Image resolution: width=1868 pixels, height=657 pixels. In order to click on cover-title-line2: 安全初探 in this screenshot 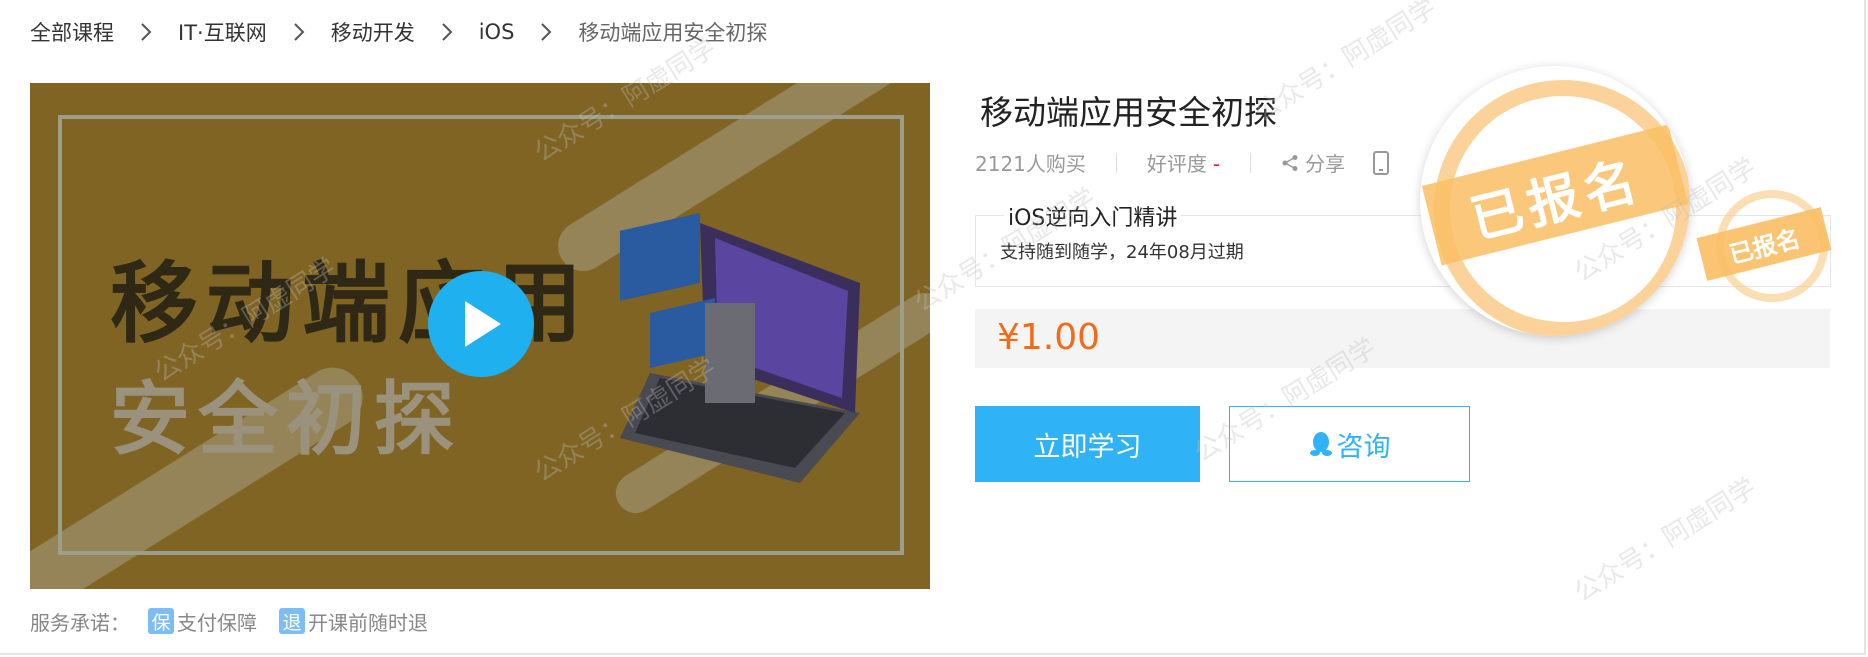, I will do `click(286, 419)`.